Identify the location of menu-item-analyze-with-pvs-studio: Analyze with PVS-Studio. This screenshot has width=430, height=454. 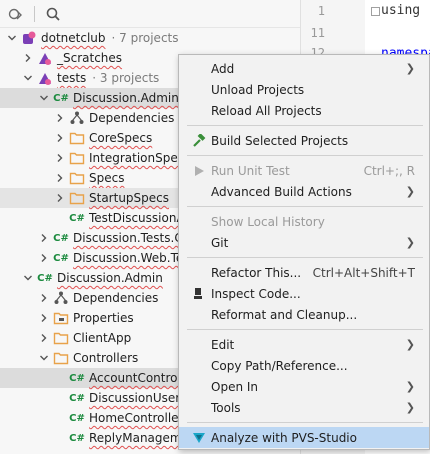
(304, 437).